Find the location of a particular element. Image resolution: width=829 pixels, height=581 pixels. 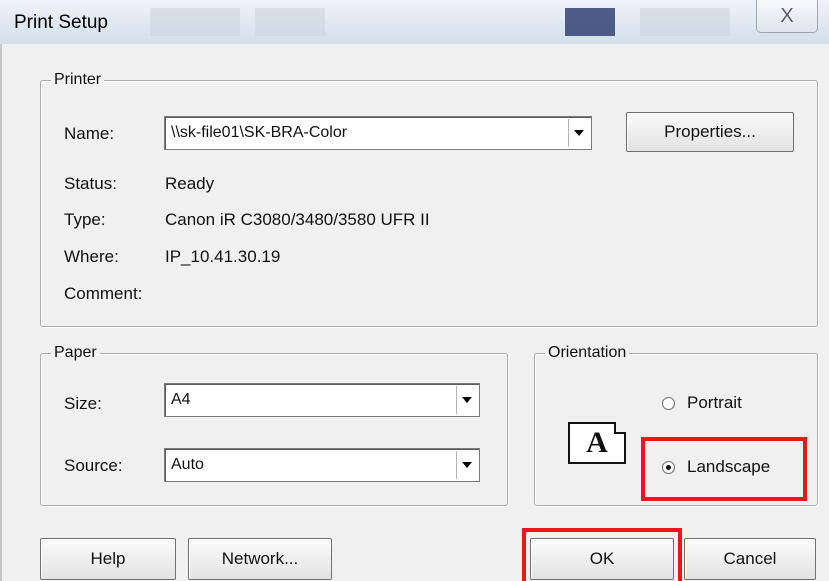

type-label: Type: is located at coordinates (85, 219).